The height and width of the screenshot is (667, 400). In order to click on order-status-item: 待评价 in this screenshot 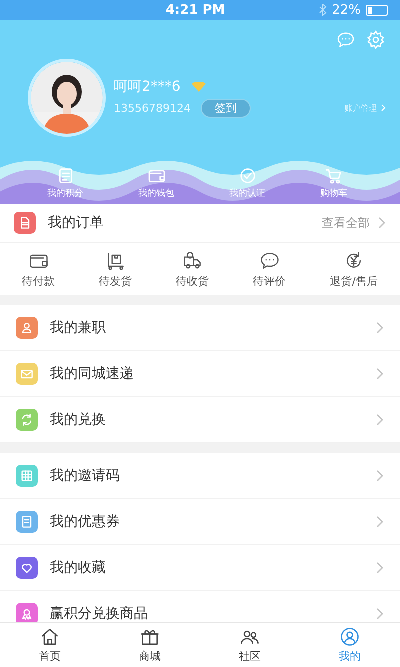, I will do `click(269, 269)`.